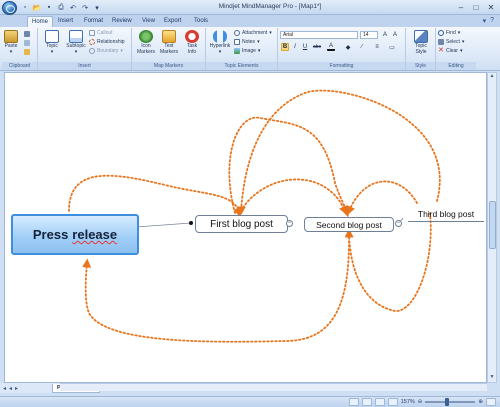  What do you see at coordinates (392, 47) in the screenshot?
I see `shape-icon: ▭` at bounding box center [392, 47].